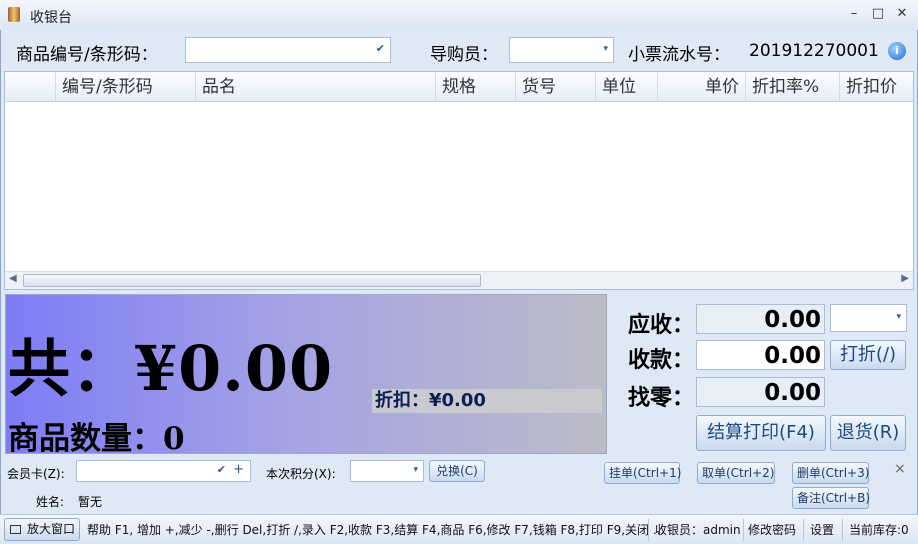 Image resolution: width=918 pixels, height=544 pixels. Describe the element at coordinates (905, 278) in the screenshot. I see `scroll-right-icon: ▶` at that location.